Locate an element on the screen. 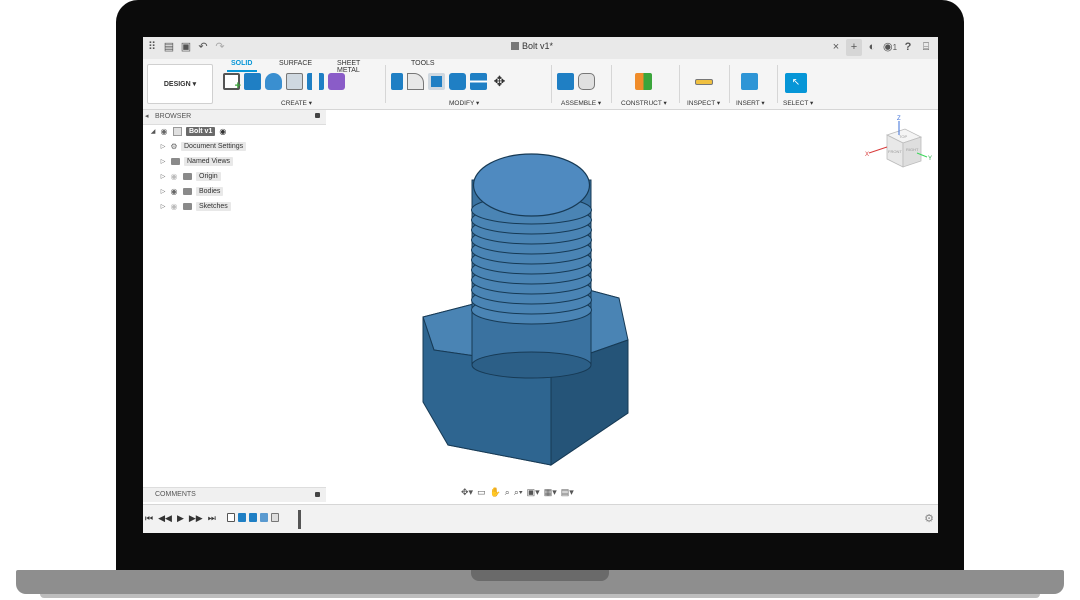  zoom-icon: ⌕ is located at coordinates (507, 492).